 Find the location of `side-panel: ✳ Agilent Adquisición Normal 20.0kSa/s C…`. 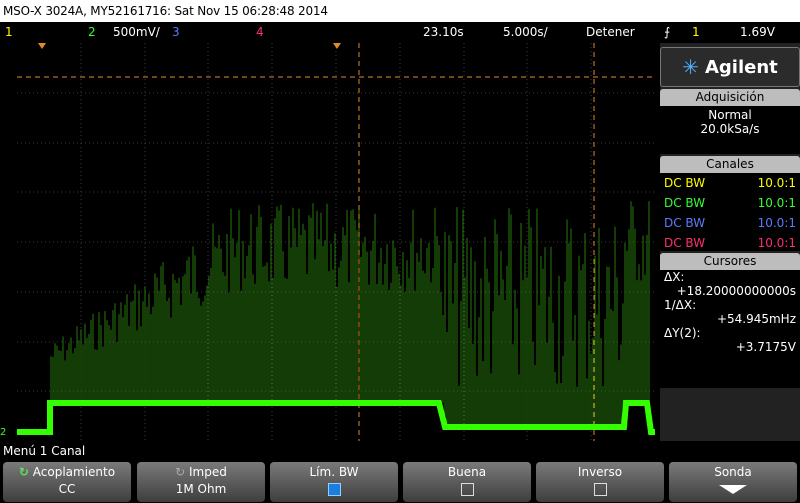

side-panel: ✳ Agilent Adquisición Normal 20.0kSa/s C… is located at coordinates (730, 242).